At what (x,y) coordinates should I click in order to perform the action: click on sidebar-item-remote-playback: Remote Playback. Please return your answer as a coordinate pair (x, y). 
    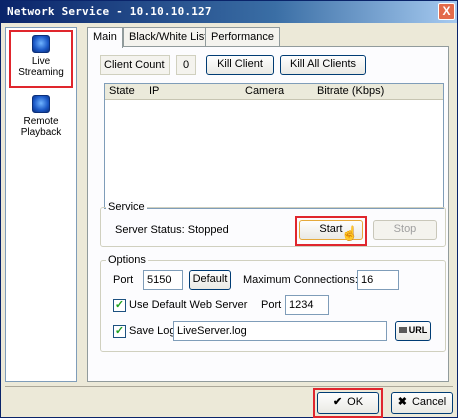
    Looking at the image, I should click on (41, 120).